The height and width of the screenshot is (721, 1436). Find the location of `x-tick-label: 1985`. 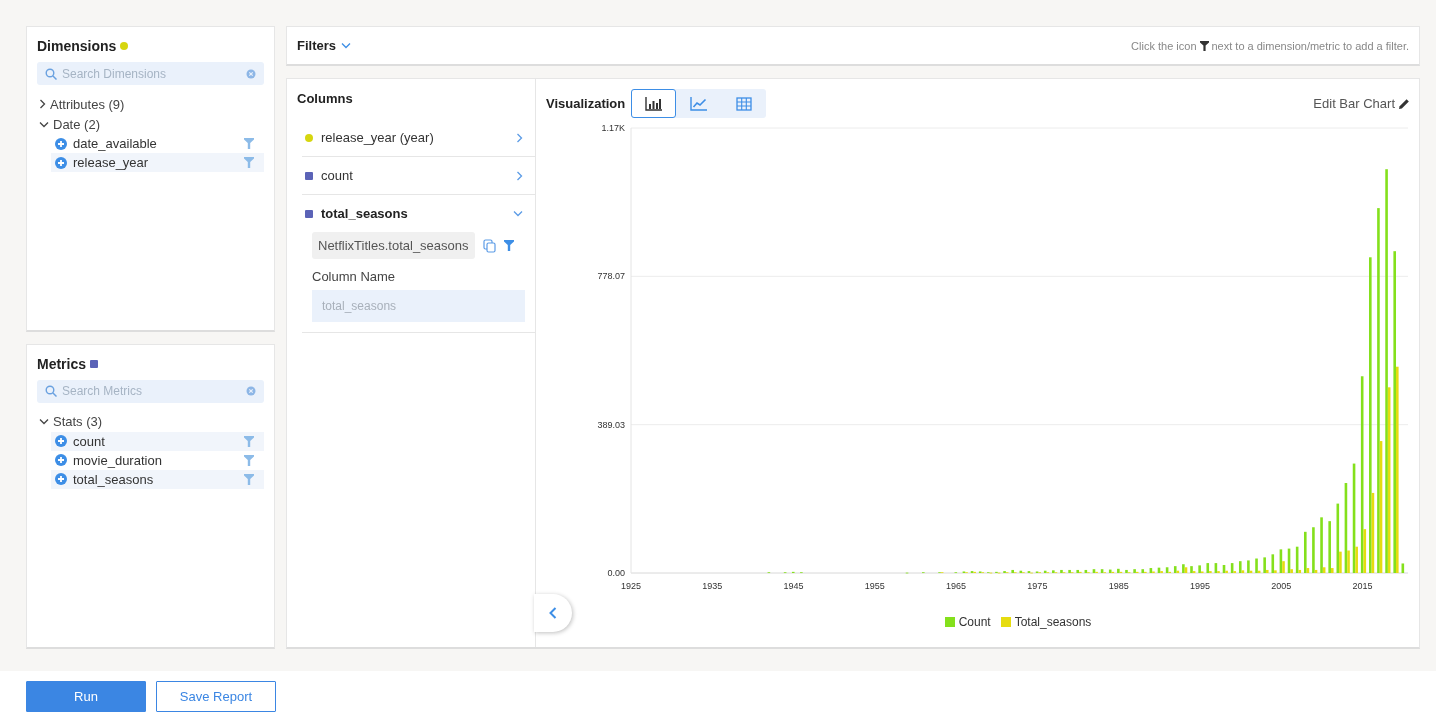

x-tick-label: 1985 is located at coordinates (1118, 586).